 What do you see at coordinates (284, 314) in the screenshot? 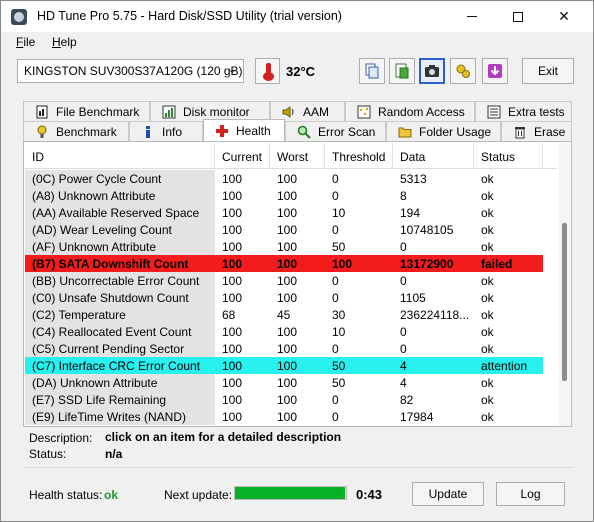
I see `table-row: (C2) Temperature 68 45 30 236224118... ok` at bounding box center [284, 314].